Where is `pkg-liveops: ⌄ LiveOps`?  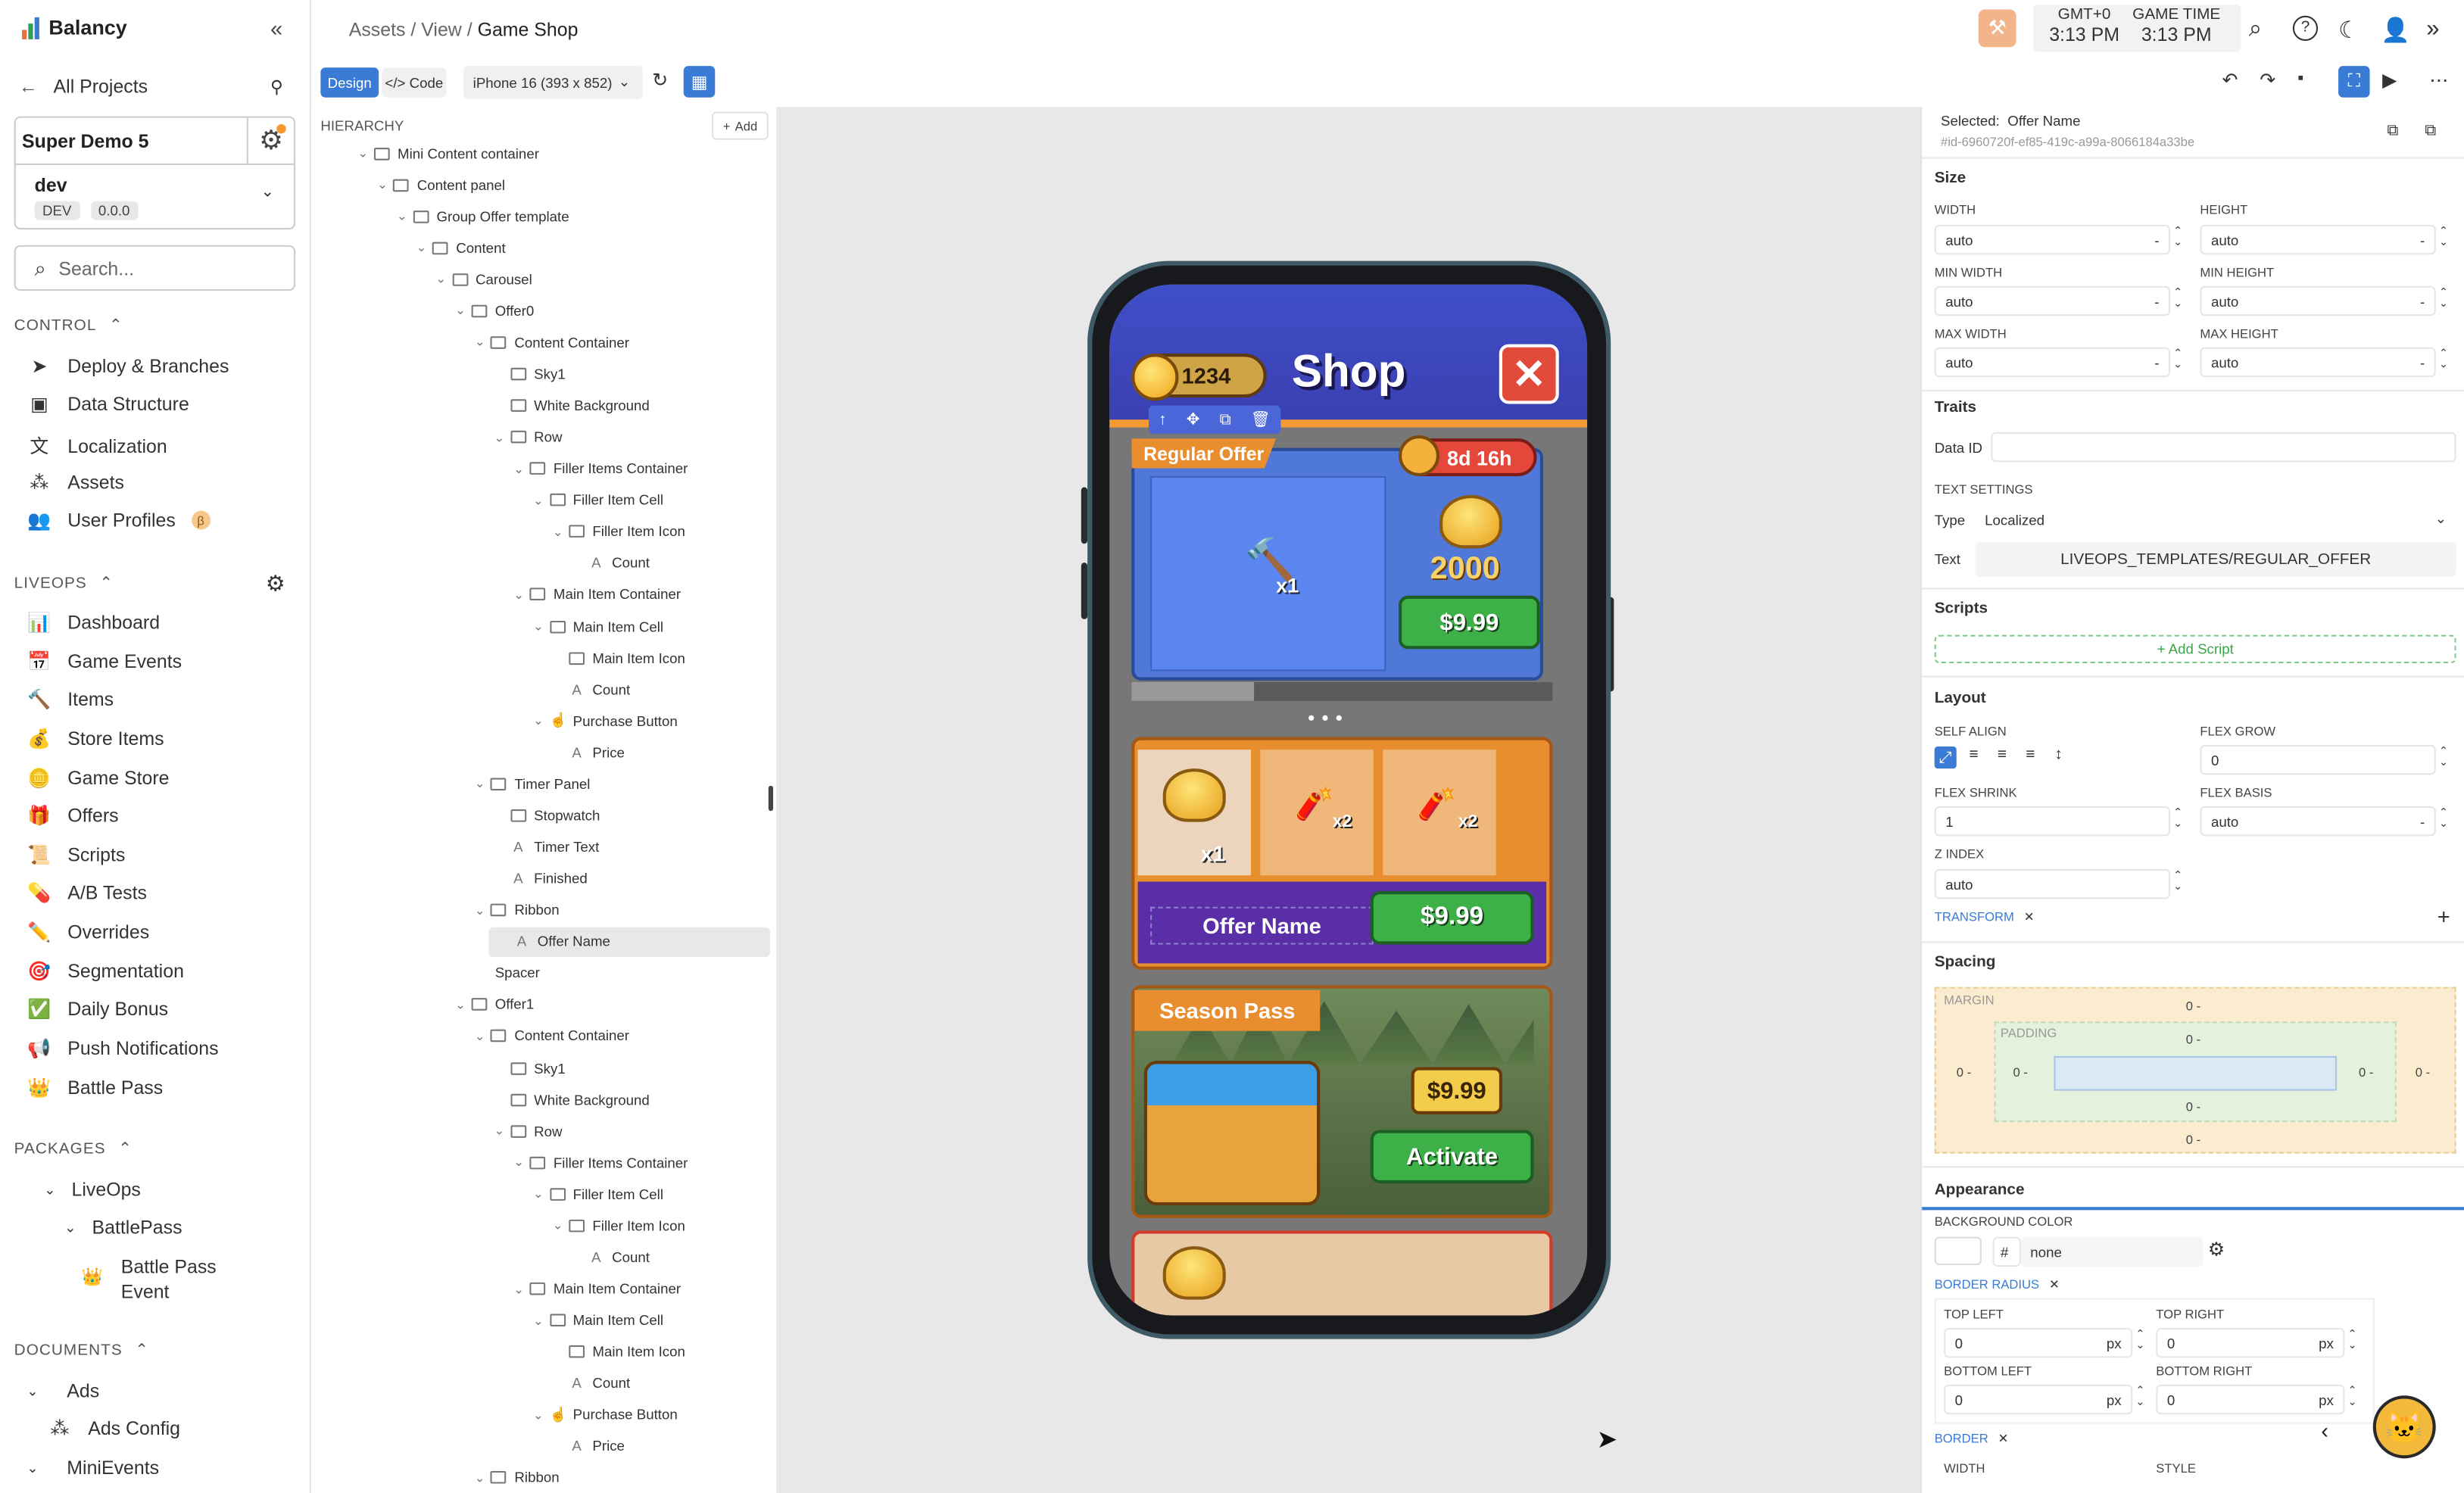 pkg-liveops: ⌄ LiveOps is located at coordinates (93, 1190).